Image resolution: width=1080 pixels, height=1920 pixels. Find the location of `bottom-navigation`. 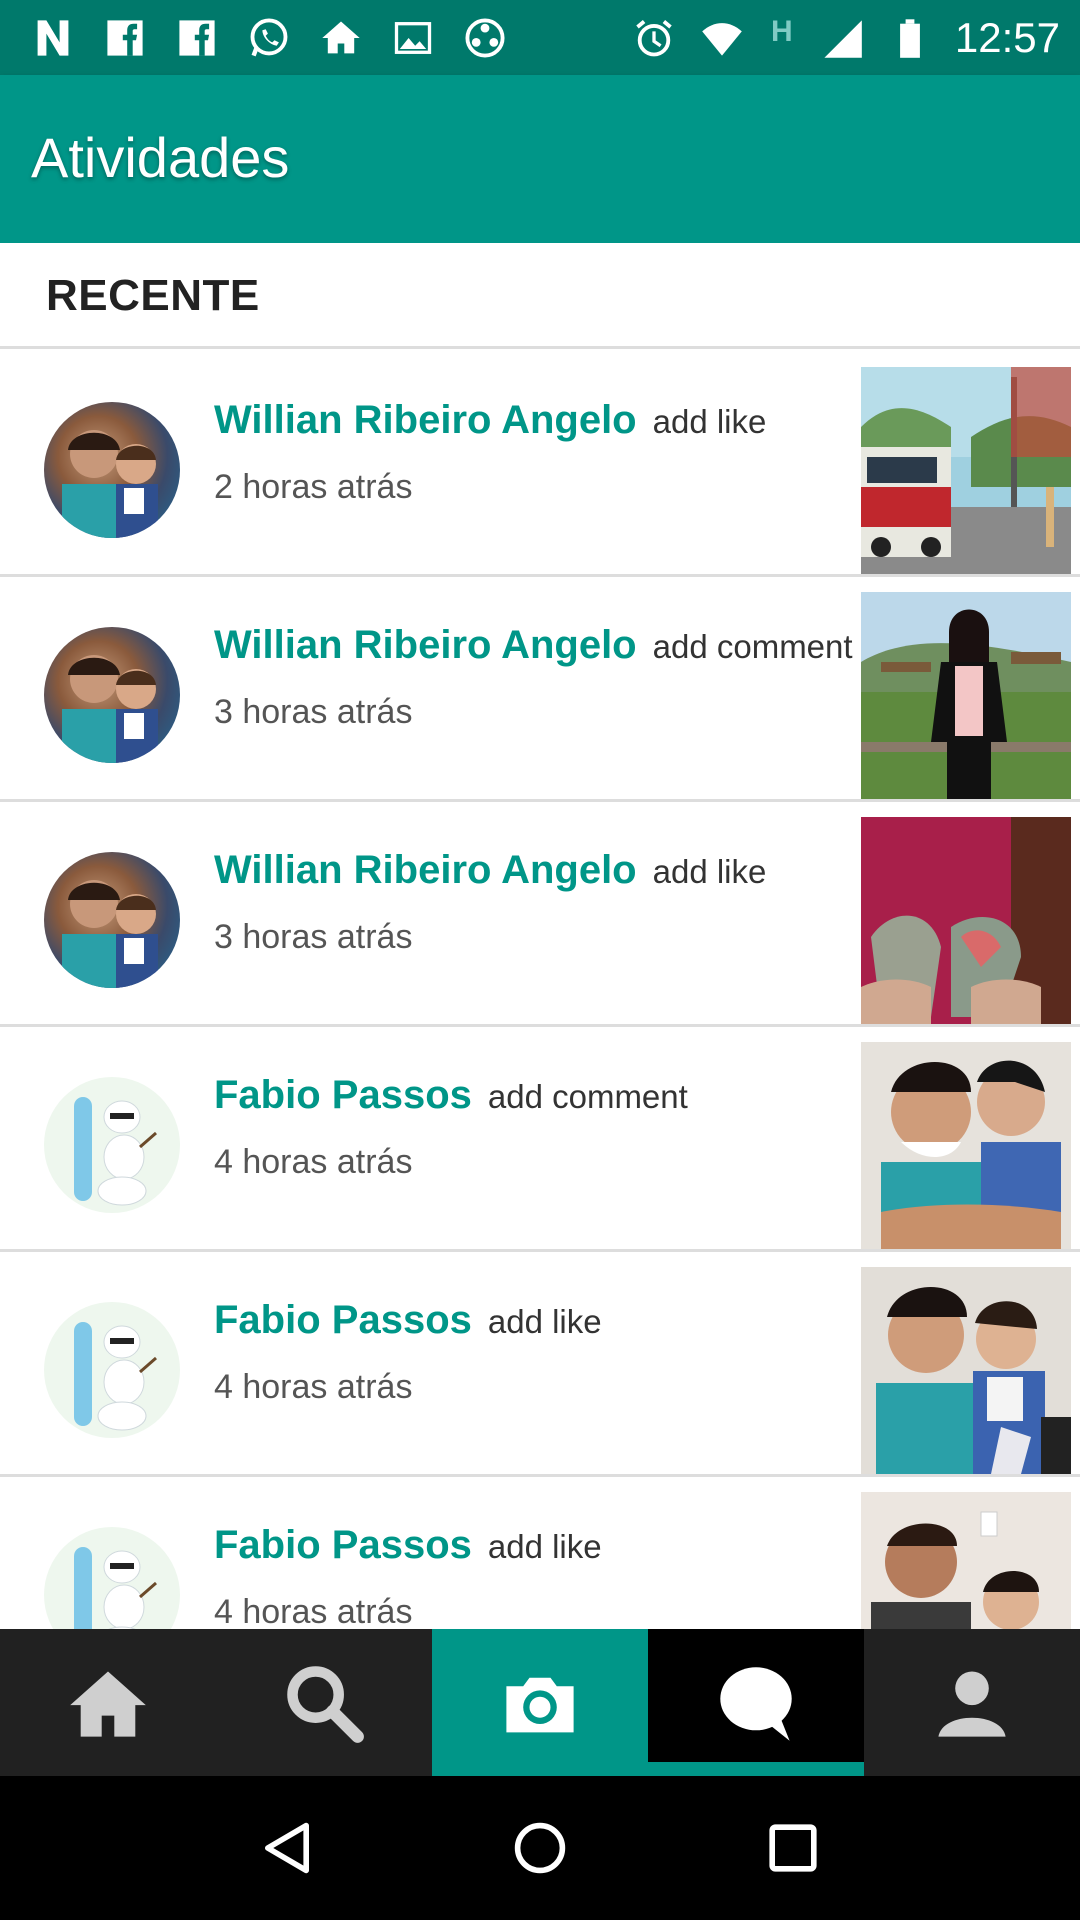

bottom-navigation is located at coordinates (540, 1702).